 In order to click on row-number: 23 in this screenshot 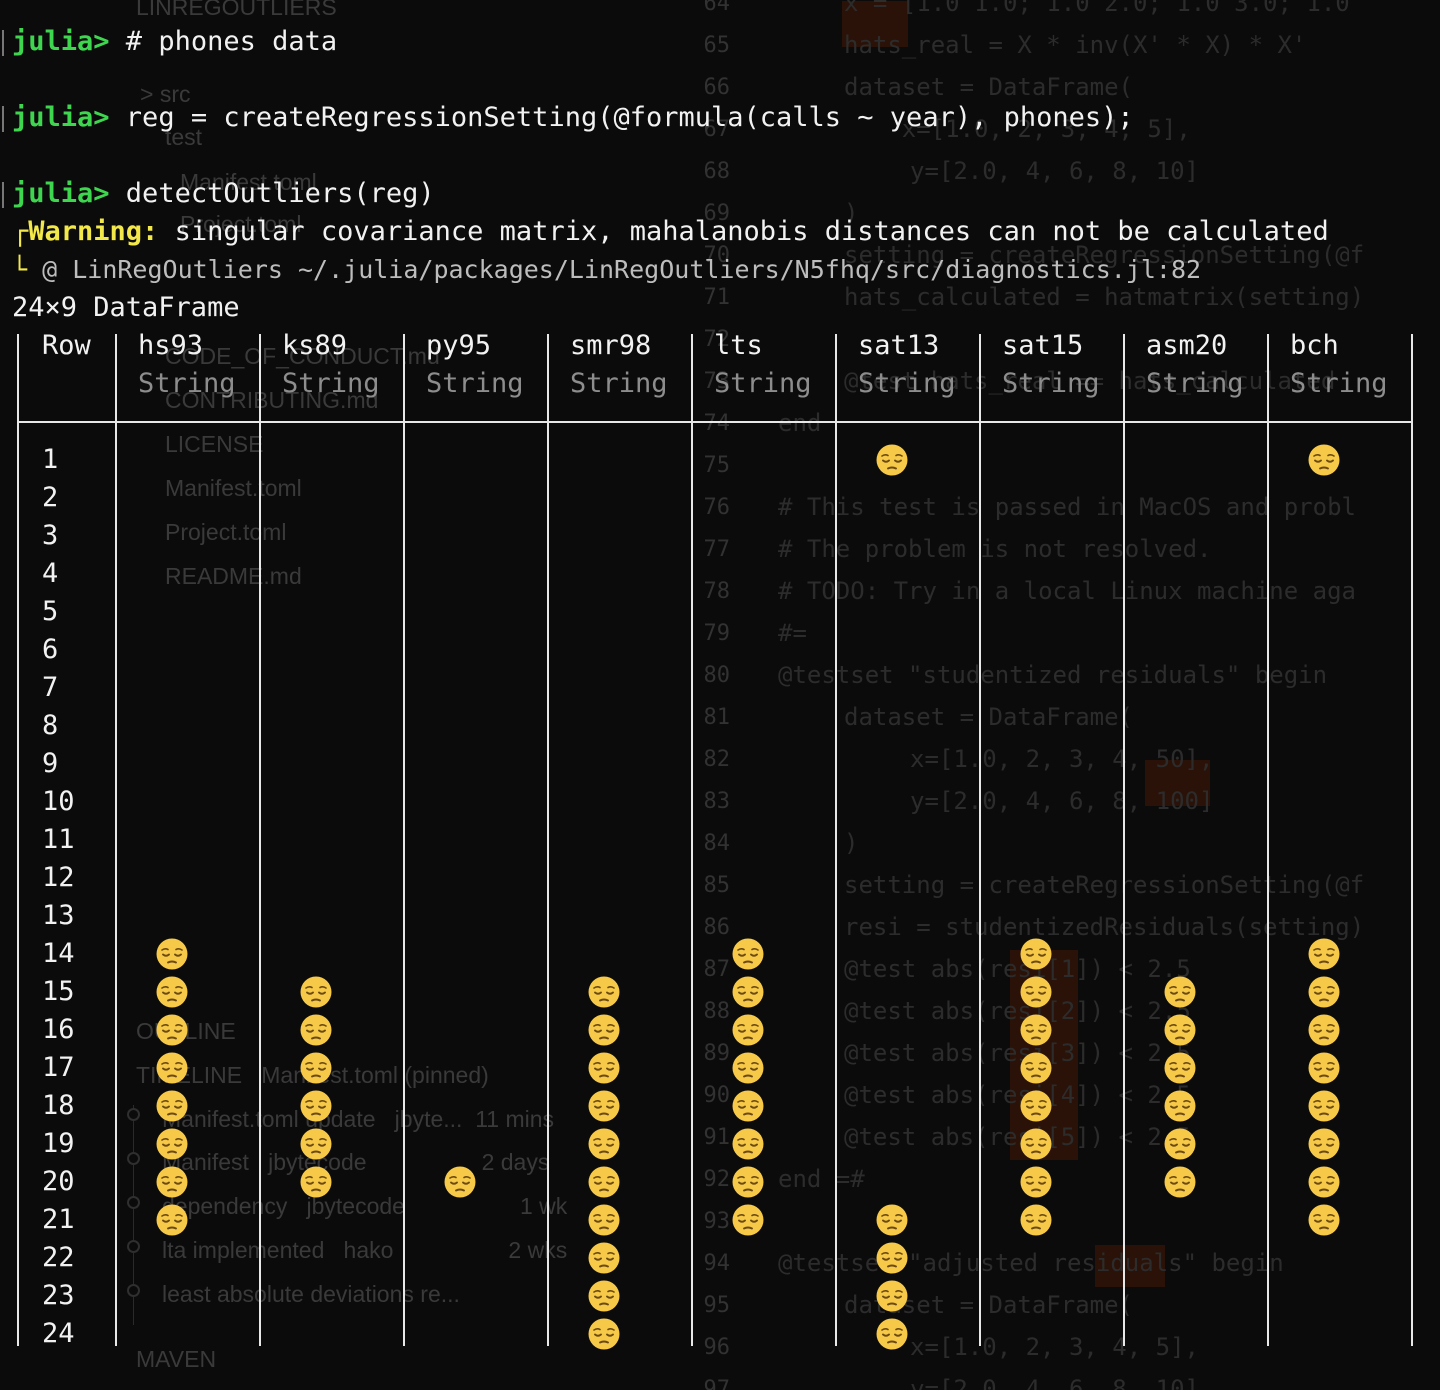, I will do `click(58, 1295)`.